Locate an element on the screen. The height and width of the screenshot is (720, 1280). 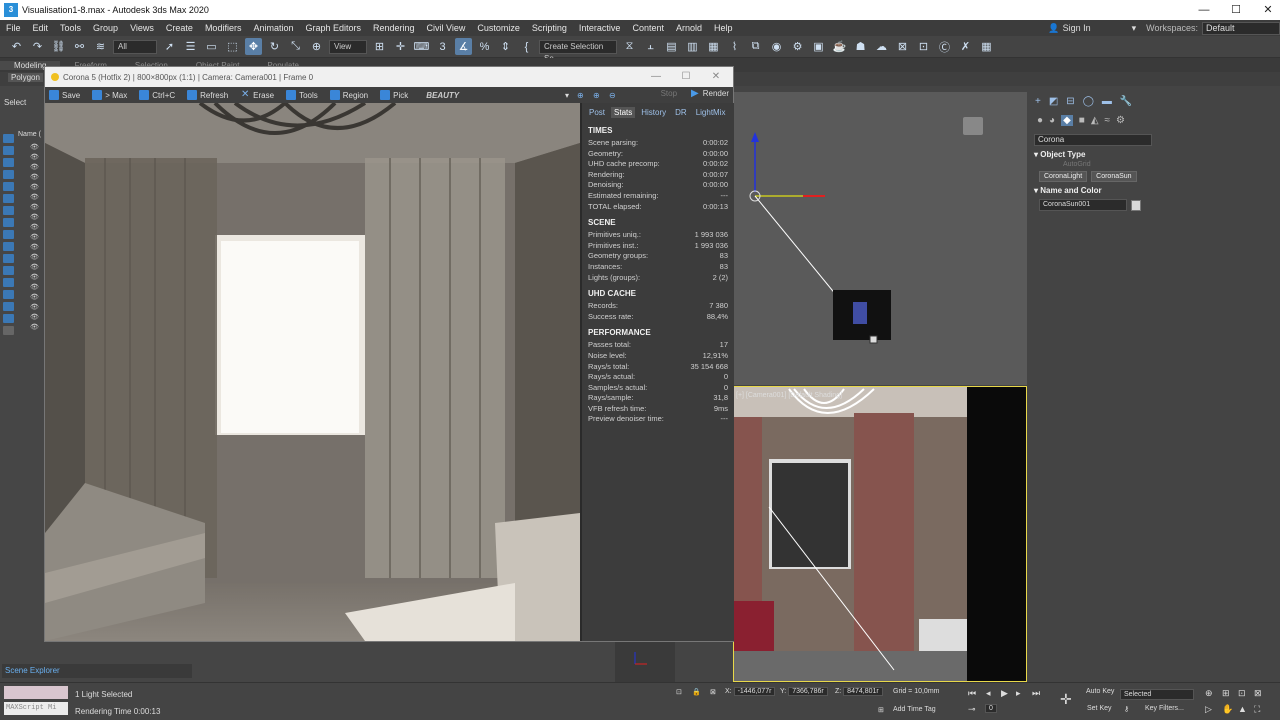
menu-graph-editors: Graph Editors is located at coordinates (333, 28).